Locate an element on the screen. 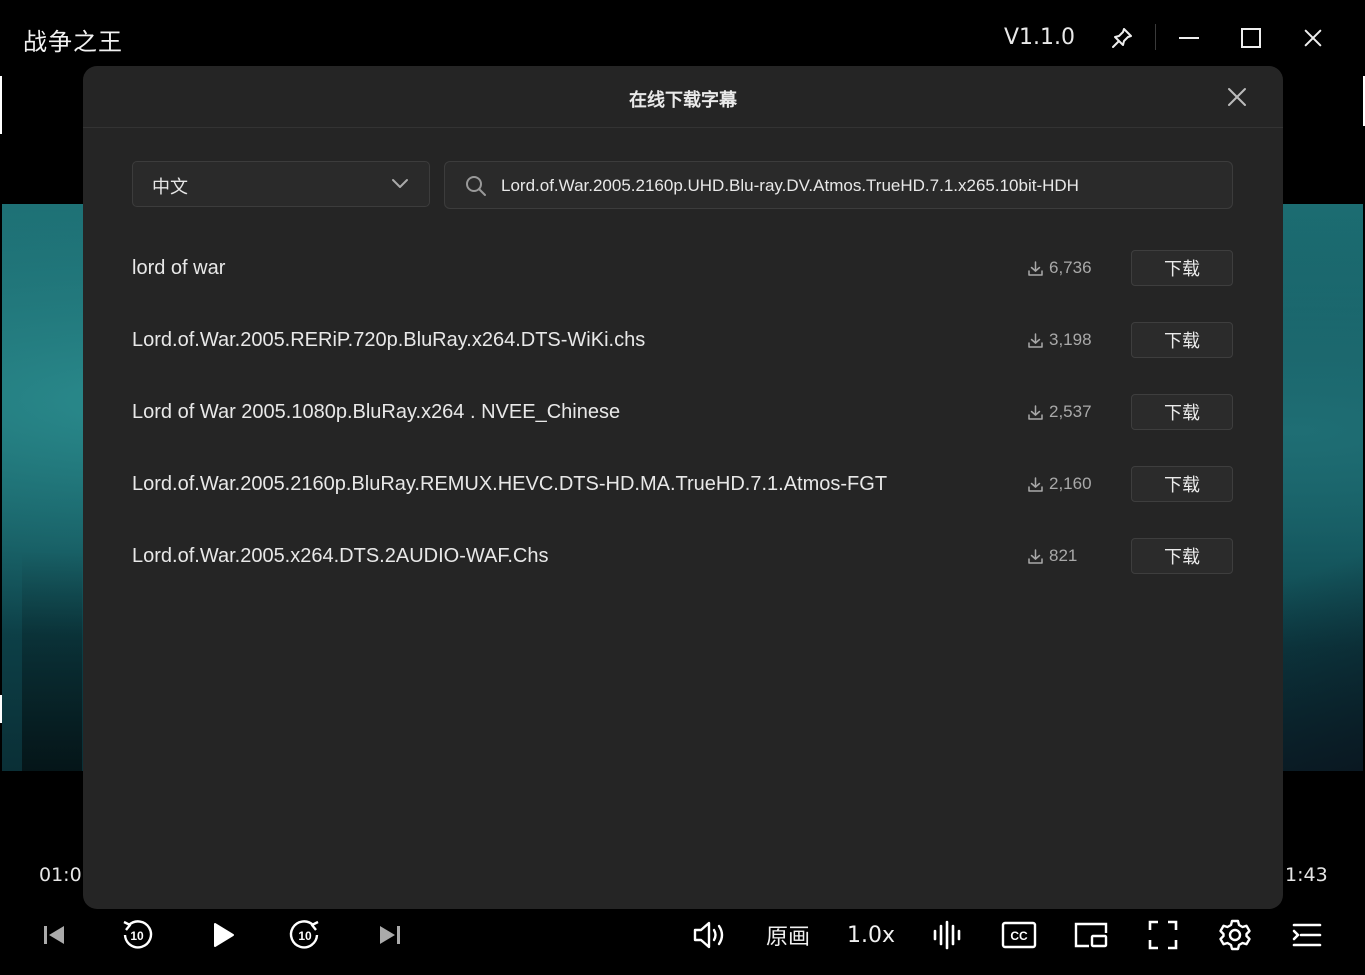  download-count-value: 3,198 is located at coordinates (1070, 339).